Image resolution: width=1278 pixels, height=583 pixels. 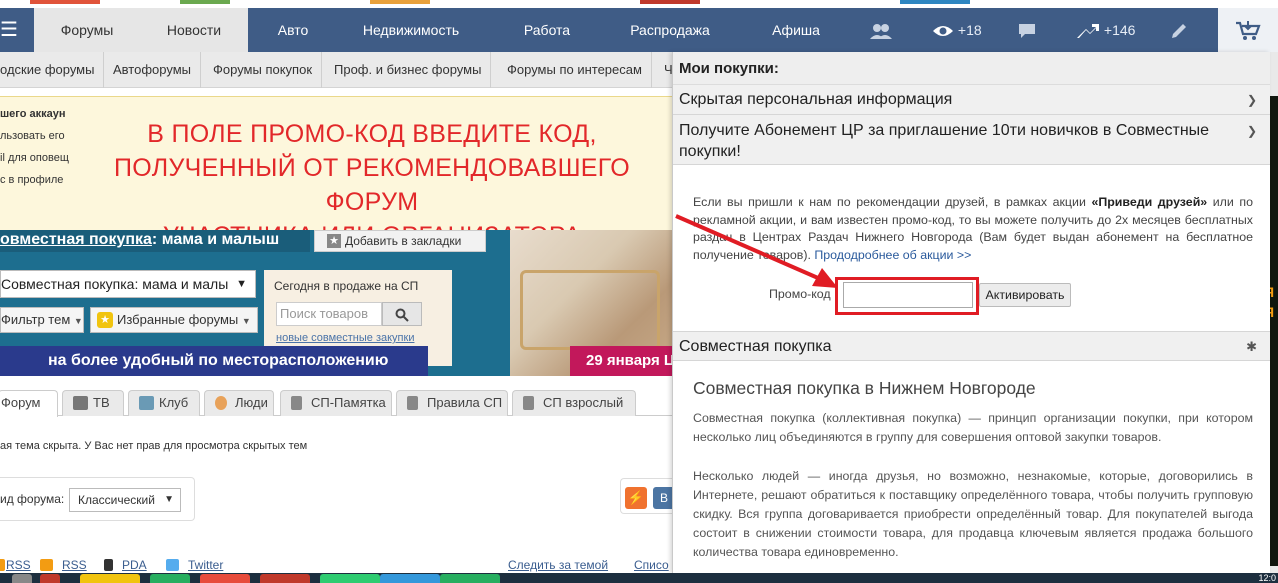 What do you see at coordinates (583, 402) in the screenshot?
I see `tab-label: СП взрослый` at bounding box center [583, 402].